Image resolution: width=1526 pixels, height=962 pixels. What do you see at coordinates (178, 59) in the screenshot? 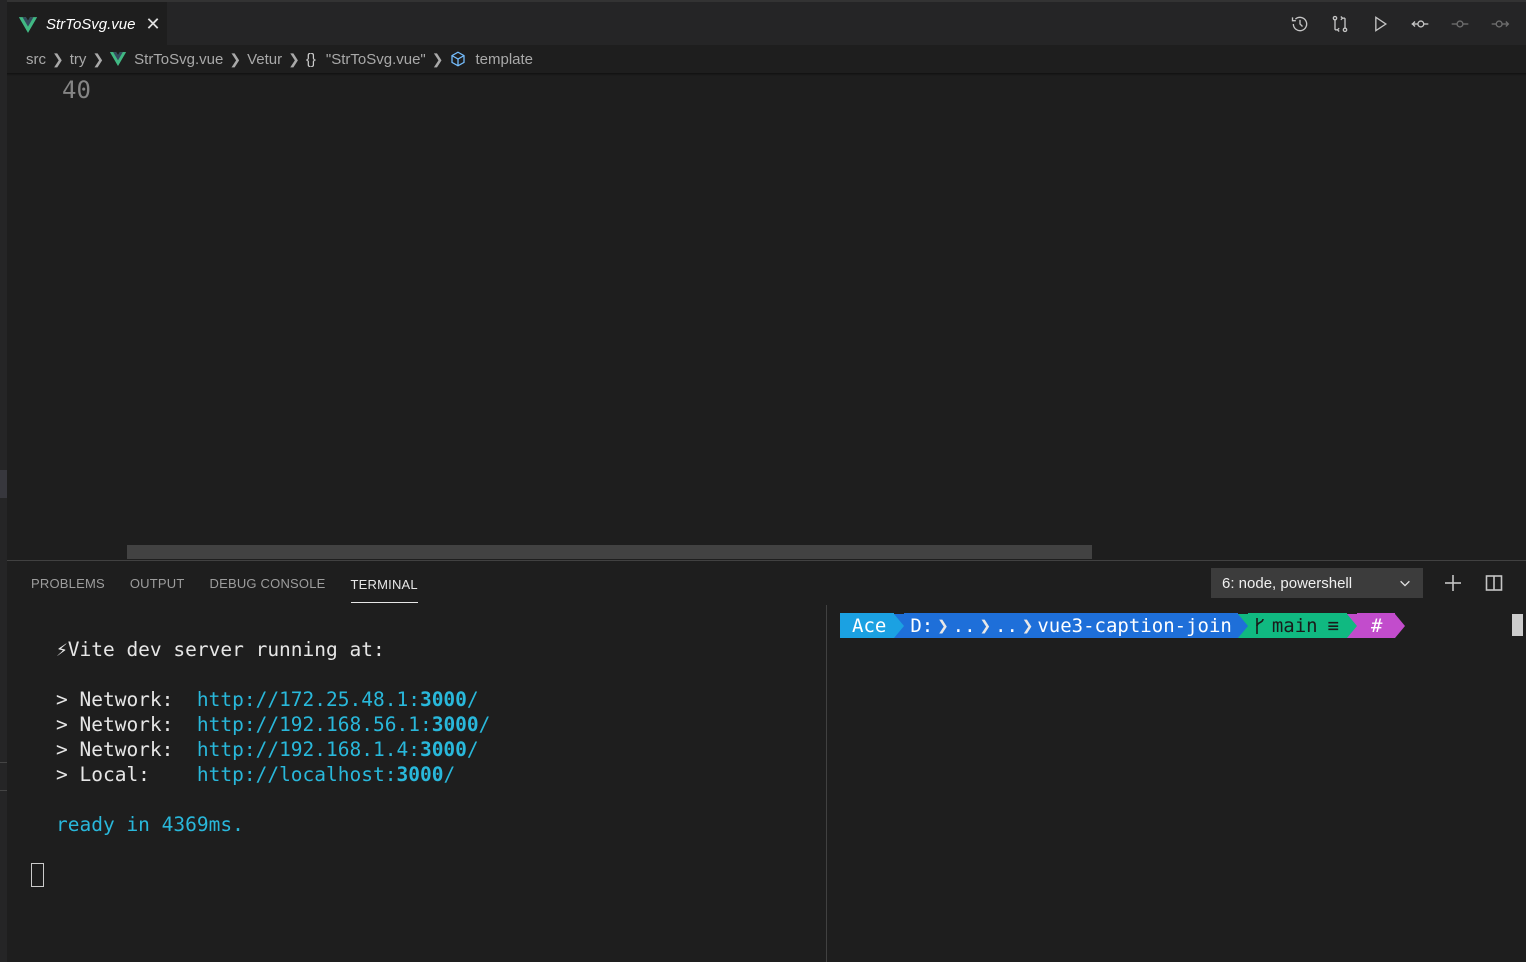
I see `breadcrumb-file: StrToSvg.vue` at bounding box center [178, 59].